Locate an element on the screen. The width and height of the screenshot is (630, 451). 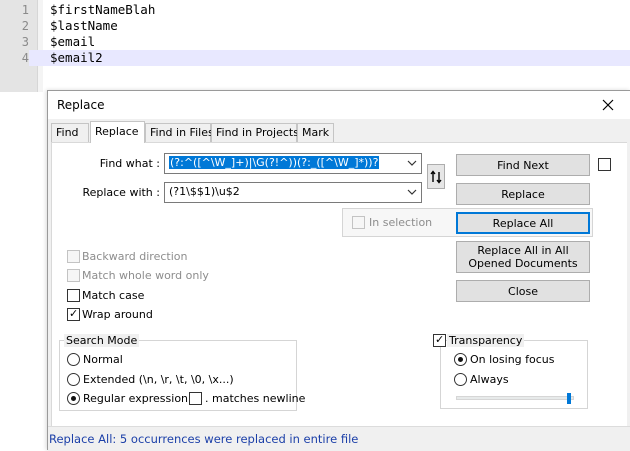
in-selection-checkbox is located at coordinates (358, 222).